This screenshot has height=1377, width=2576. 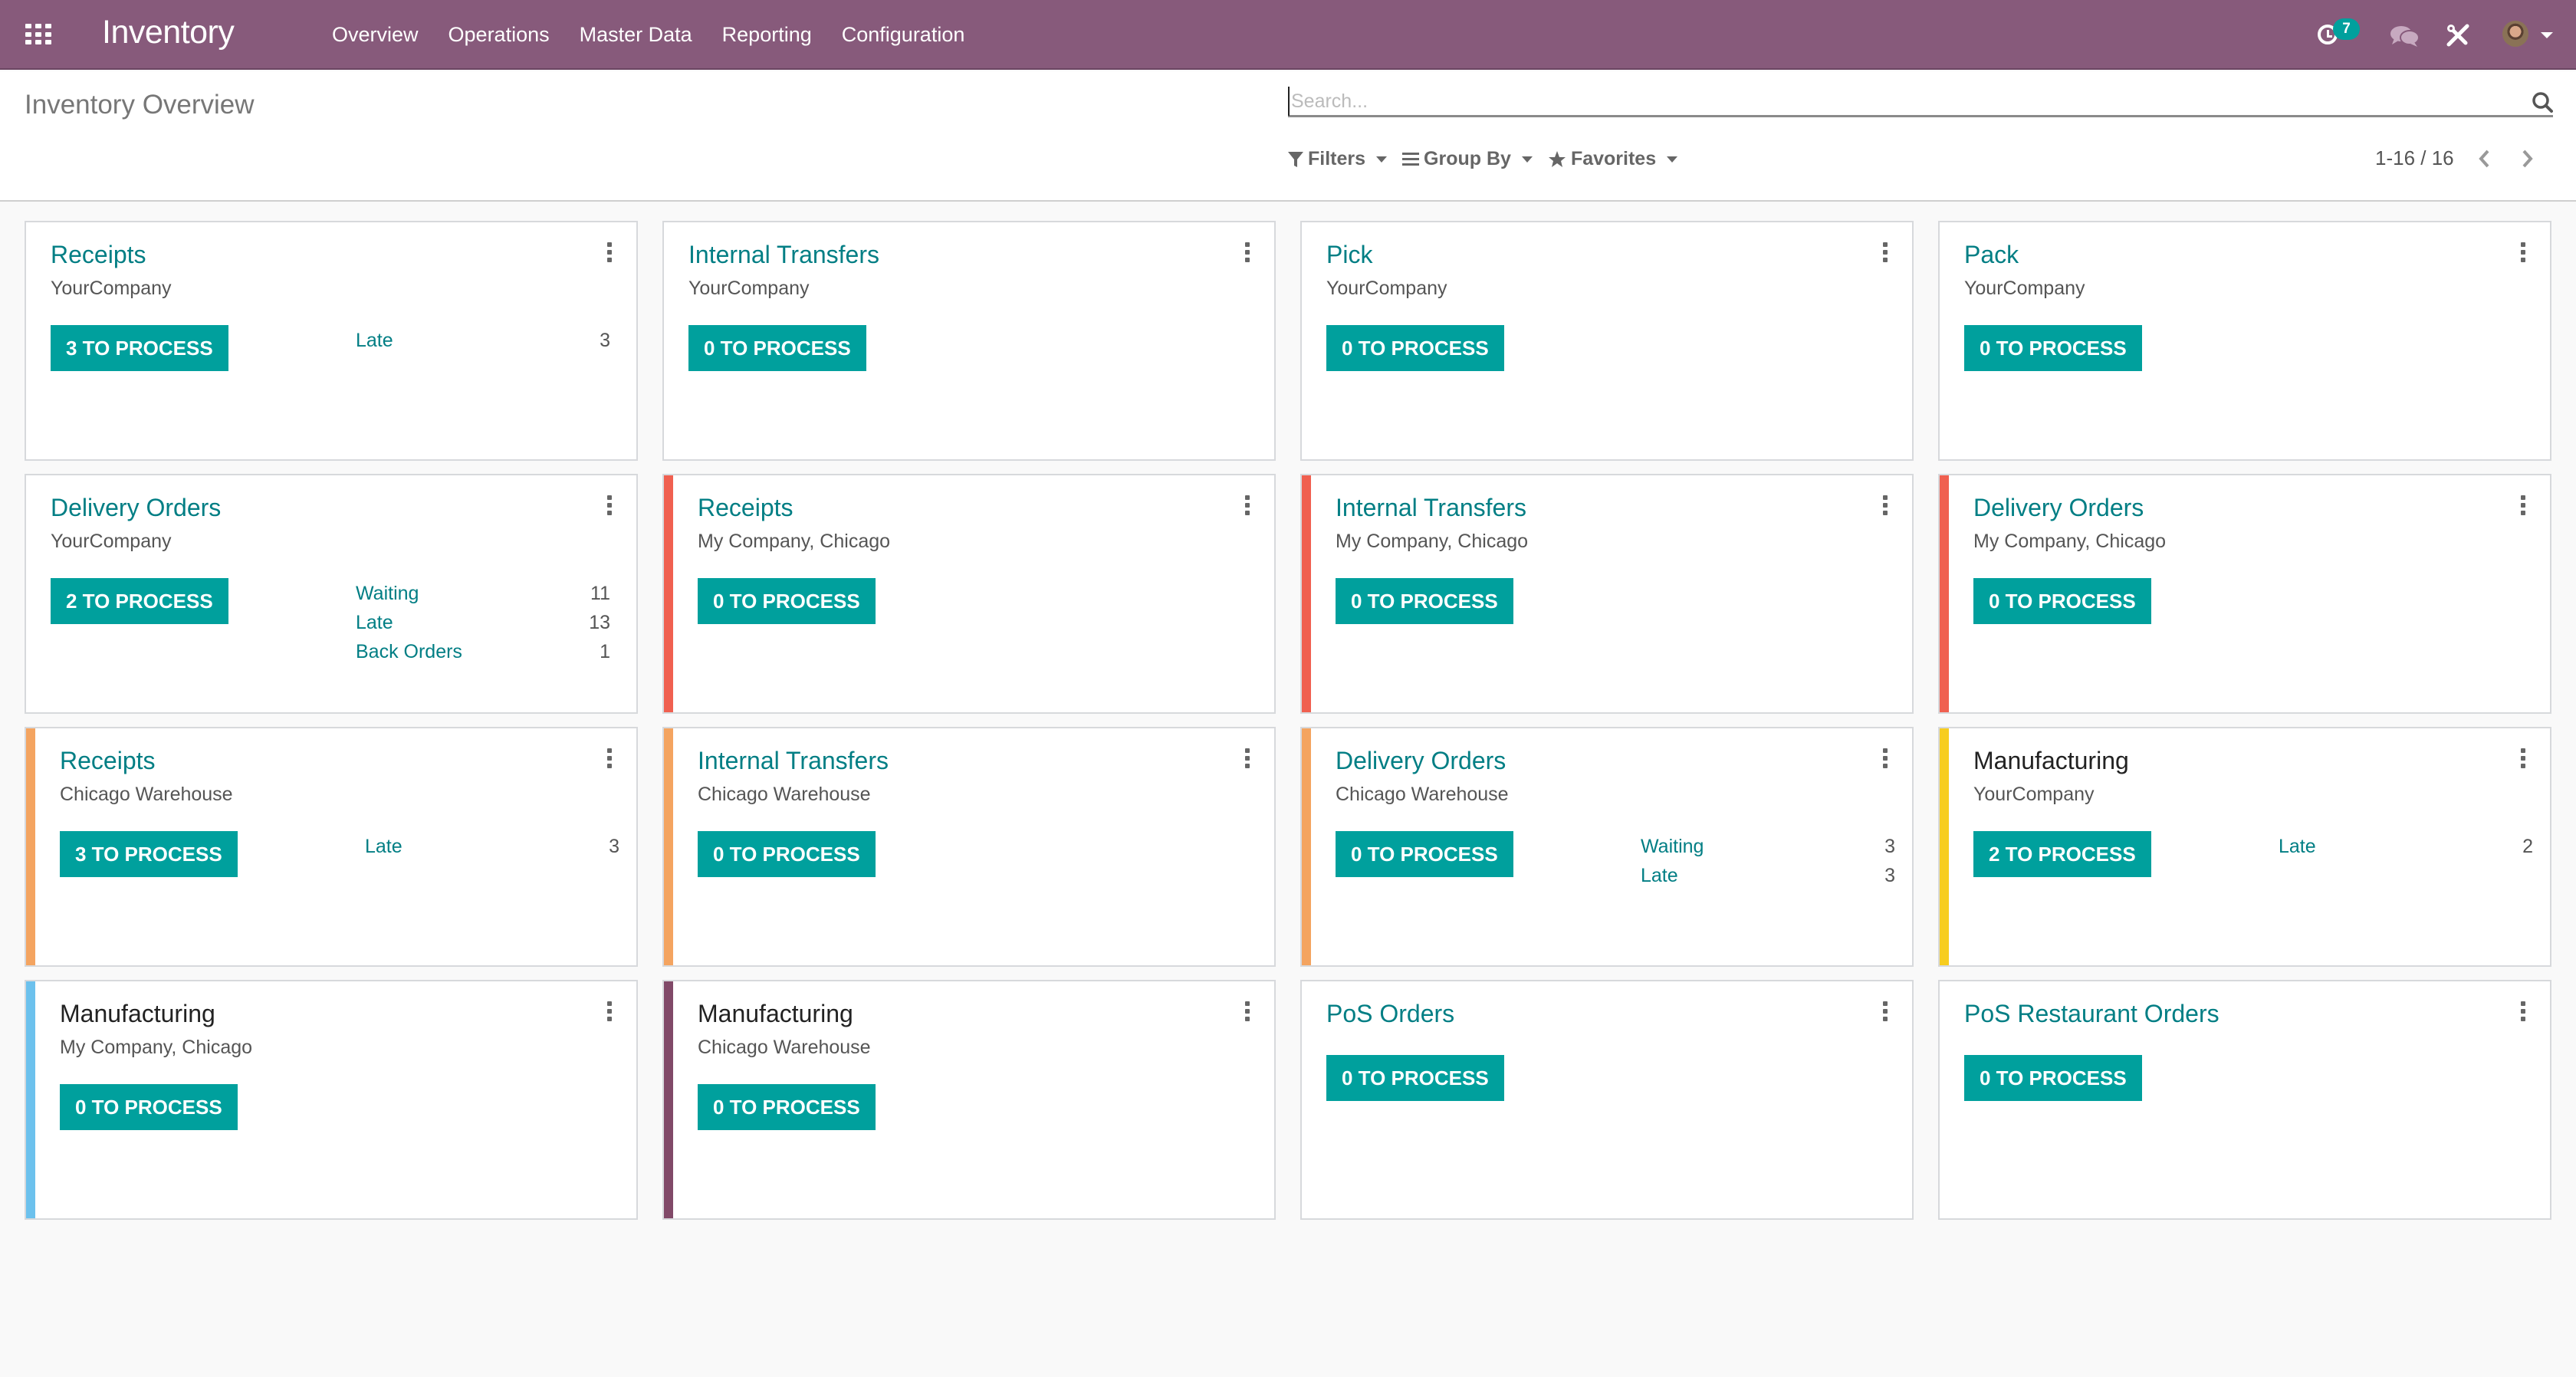 I want to click on user-avatar, so click(x=2515, y=34).